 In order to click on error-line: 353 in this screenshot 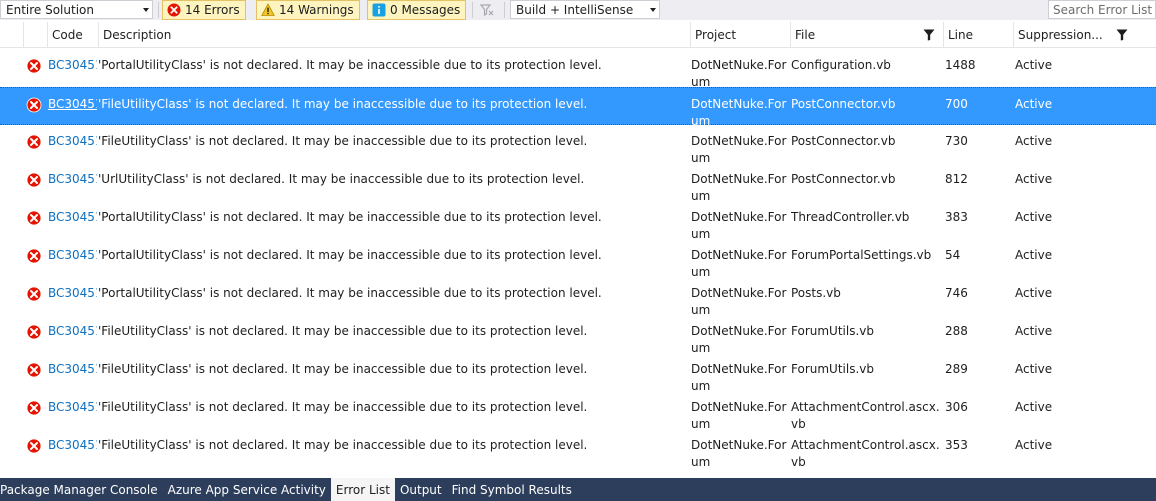, I will do `click(956, 445)`.